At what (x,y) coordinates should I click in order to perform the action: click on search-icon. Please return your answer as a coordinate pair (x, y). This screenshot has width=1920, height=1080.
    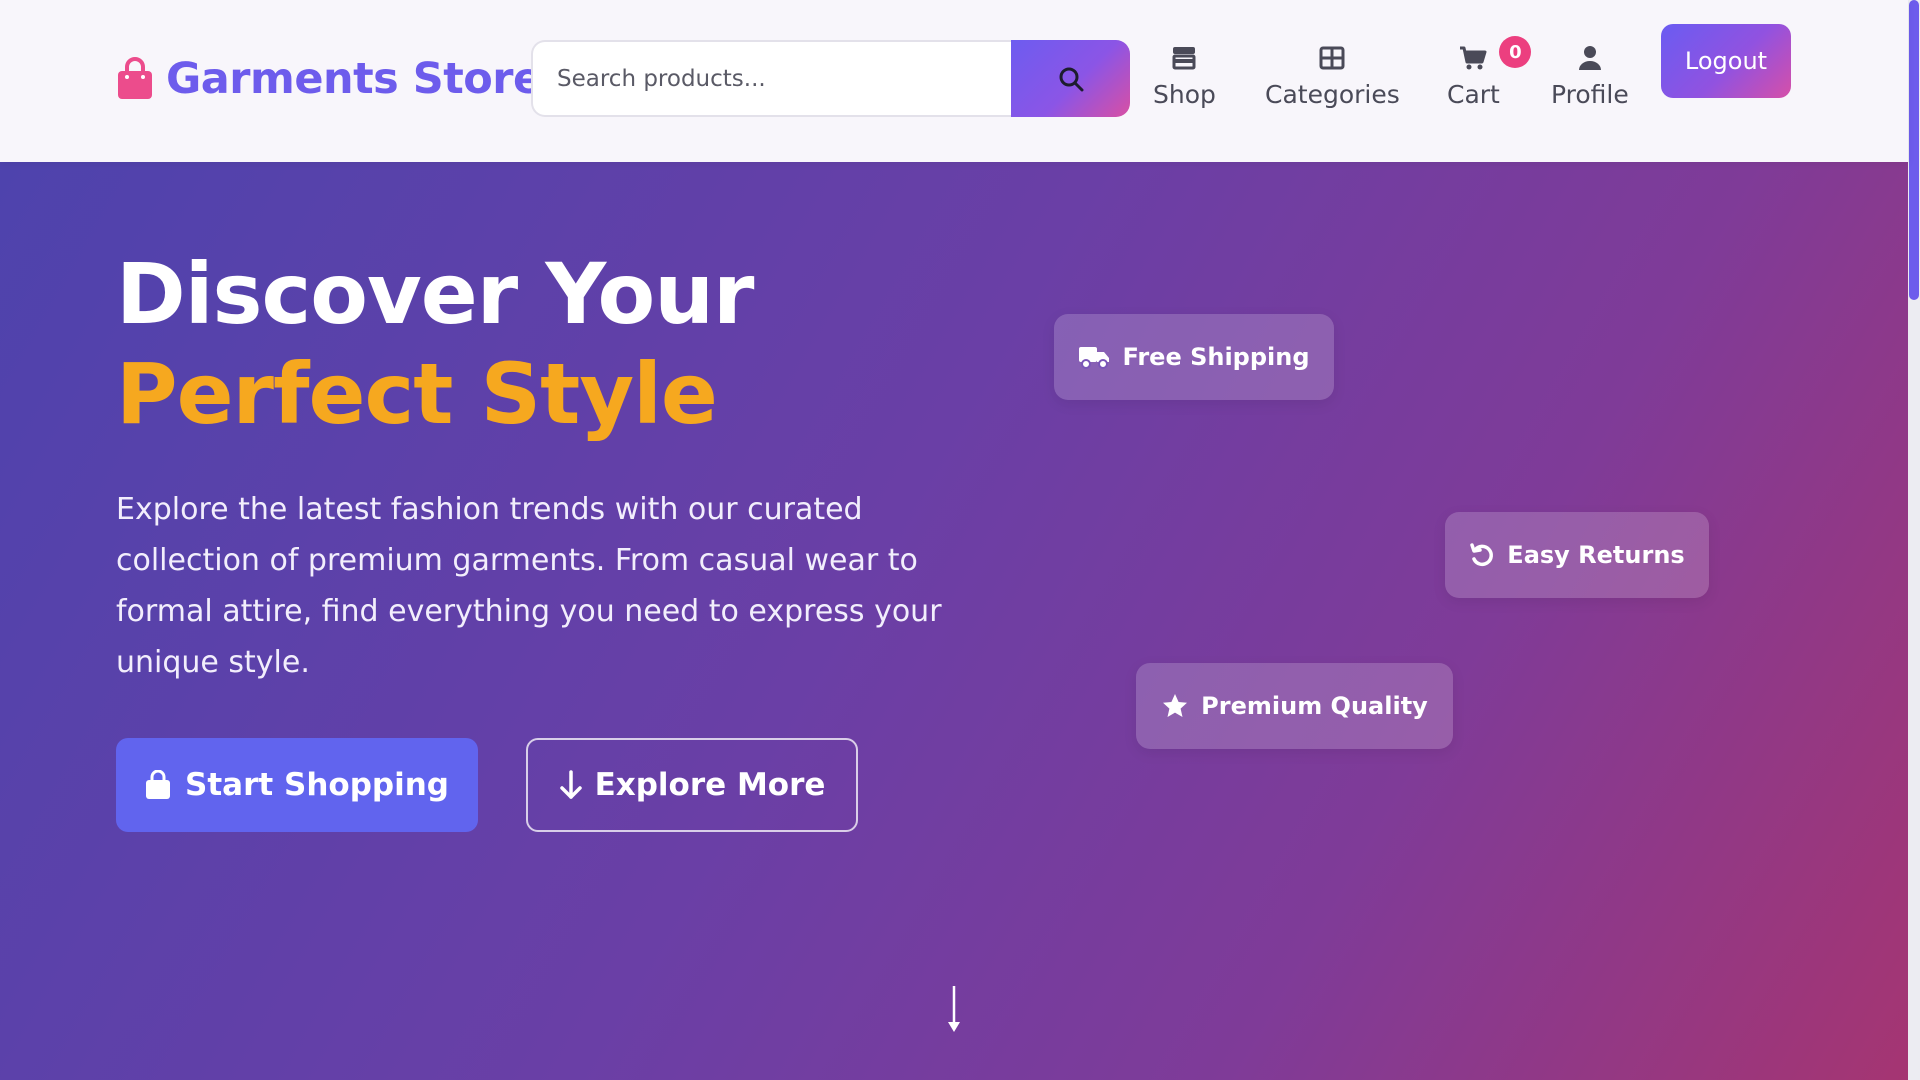
    Looking at the image, I should click on (1071, 79).